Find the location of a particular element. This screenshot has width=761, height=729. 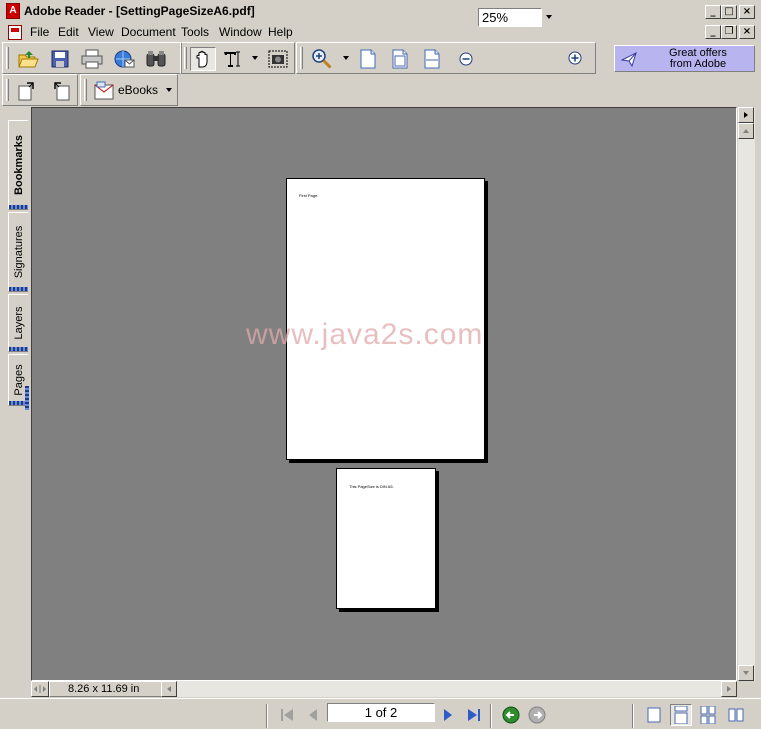

snapshot-button is located at coordinates (278, 59).